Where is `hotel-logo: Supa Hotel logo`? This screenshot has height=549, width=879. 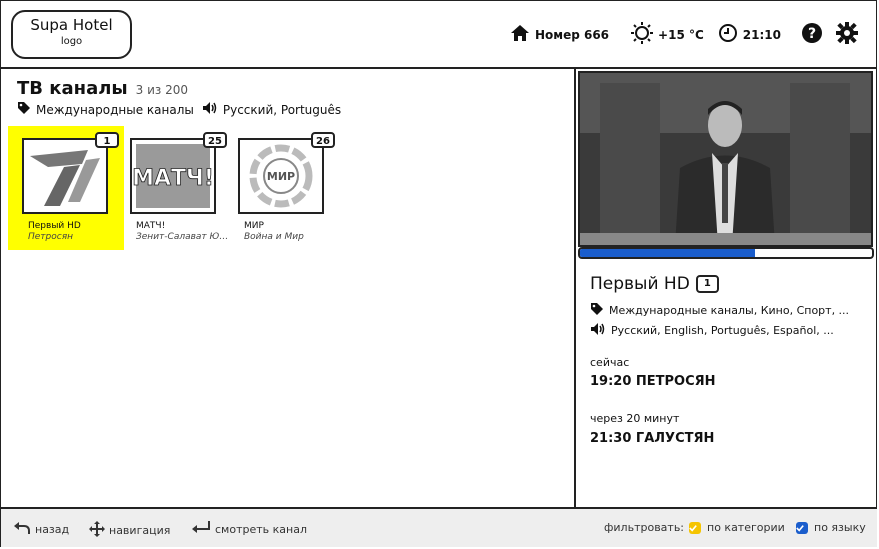
hotel-logo: Supa Hotel logo is located at coordinates (71, 34).